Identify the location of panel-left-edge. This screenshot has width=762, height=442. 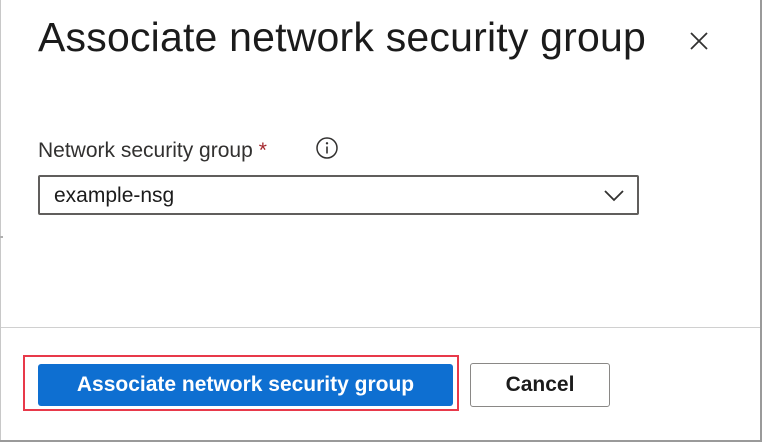
(0, 221).